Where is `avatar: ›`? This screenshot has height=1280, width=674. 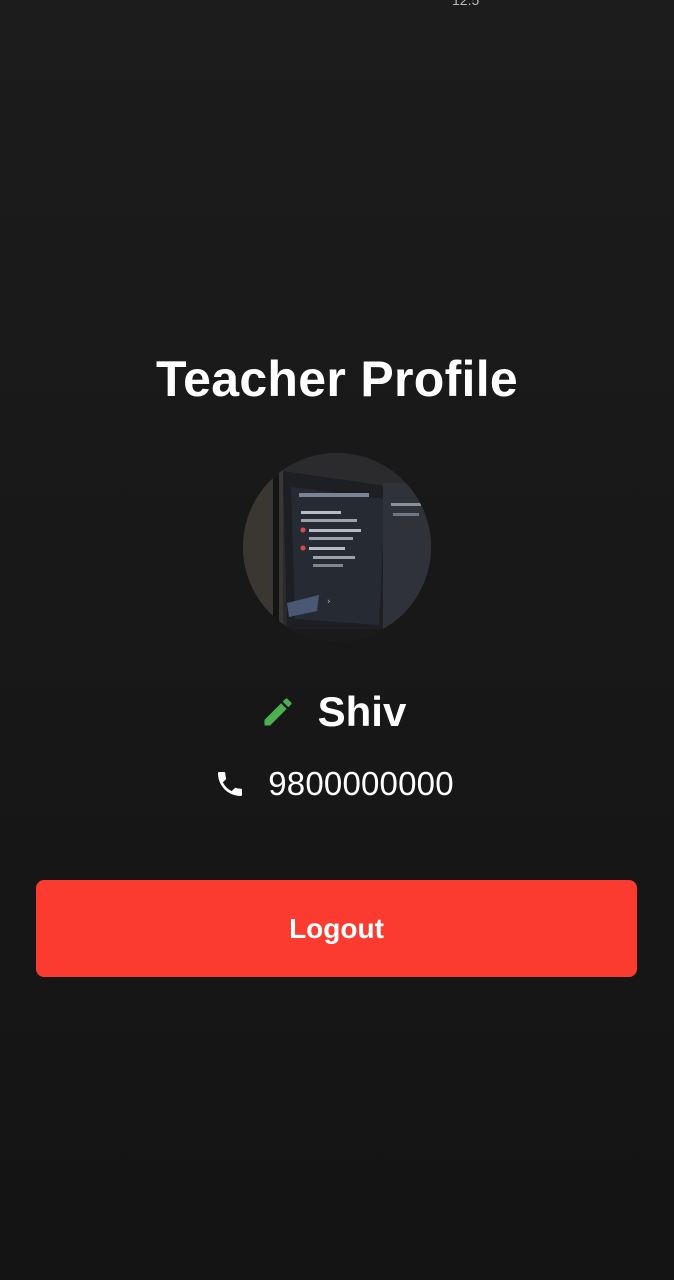 avatar: › is located at coordinates (337, 547).